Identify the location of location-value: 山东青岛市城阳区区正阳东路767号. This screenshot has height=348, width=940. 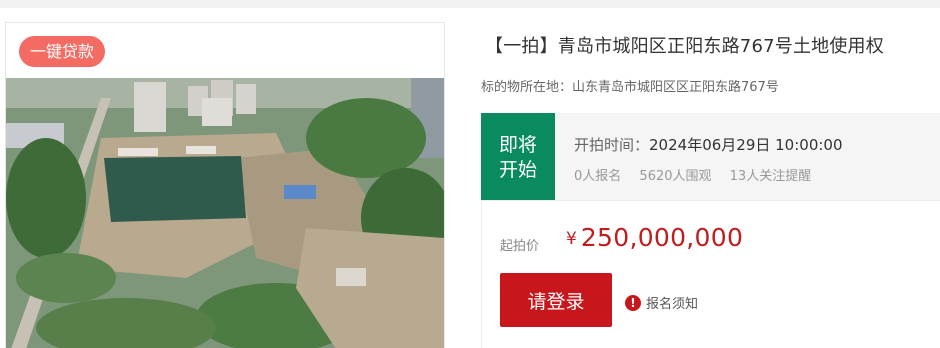
(675, 87).